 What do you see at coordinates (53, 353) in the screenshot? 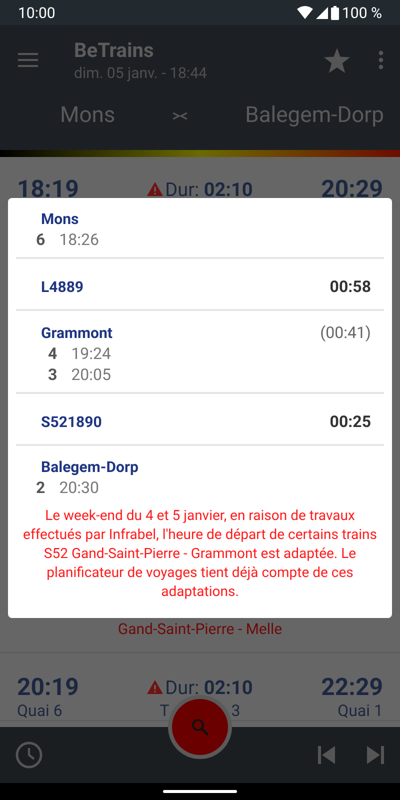
I see `platform-number: 4` at bounding box center [53, 353].